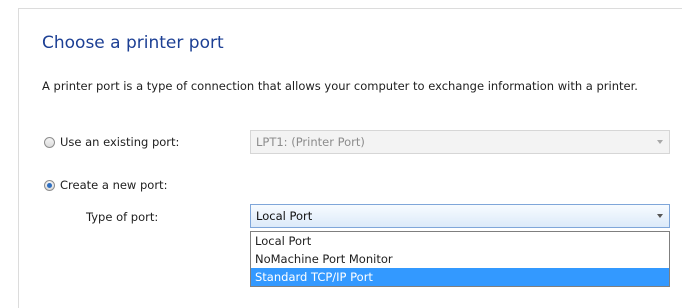 This screenshot has height=308, width=682. What do you see at coordinates (460, 277) in the screenshot?
I see `dropdown-option-tcpip: Standard TCP/IP Port` at bounding box center [460, 277].